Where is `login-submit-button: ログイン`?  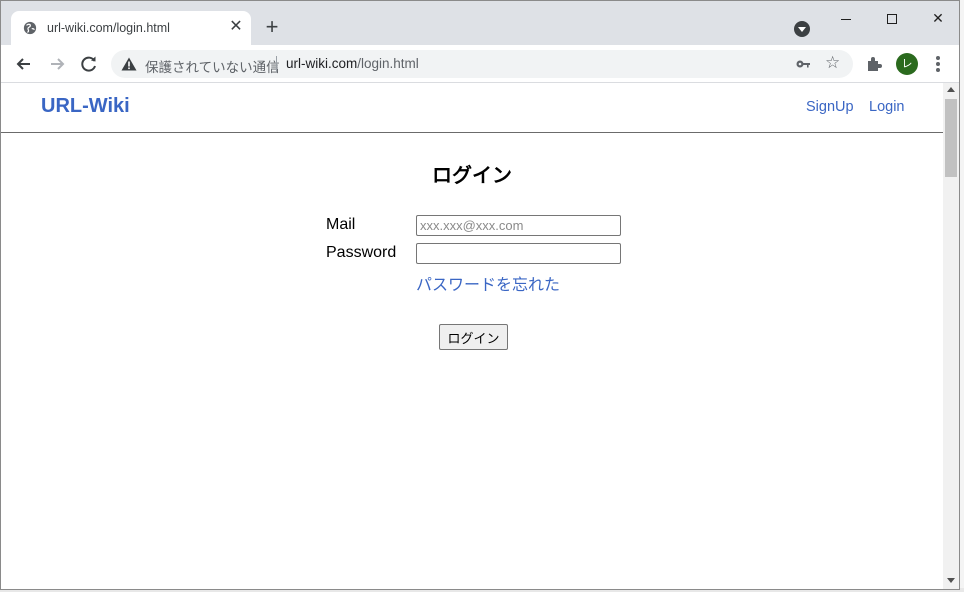 login-submit-button: ログイン is located at coordinates (473, 337).